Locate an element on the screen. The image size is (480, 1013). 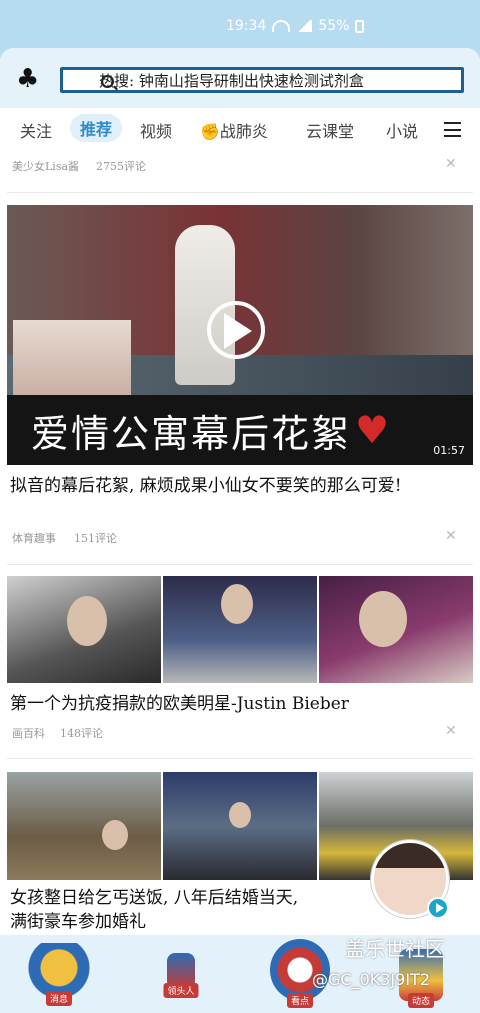
item3-title-line1: 女孩整日给乞丐送饭, 八年后结婚当天, is located at coordinates (190, 898).